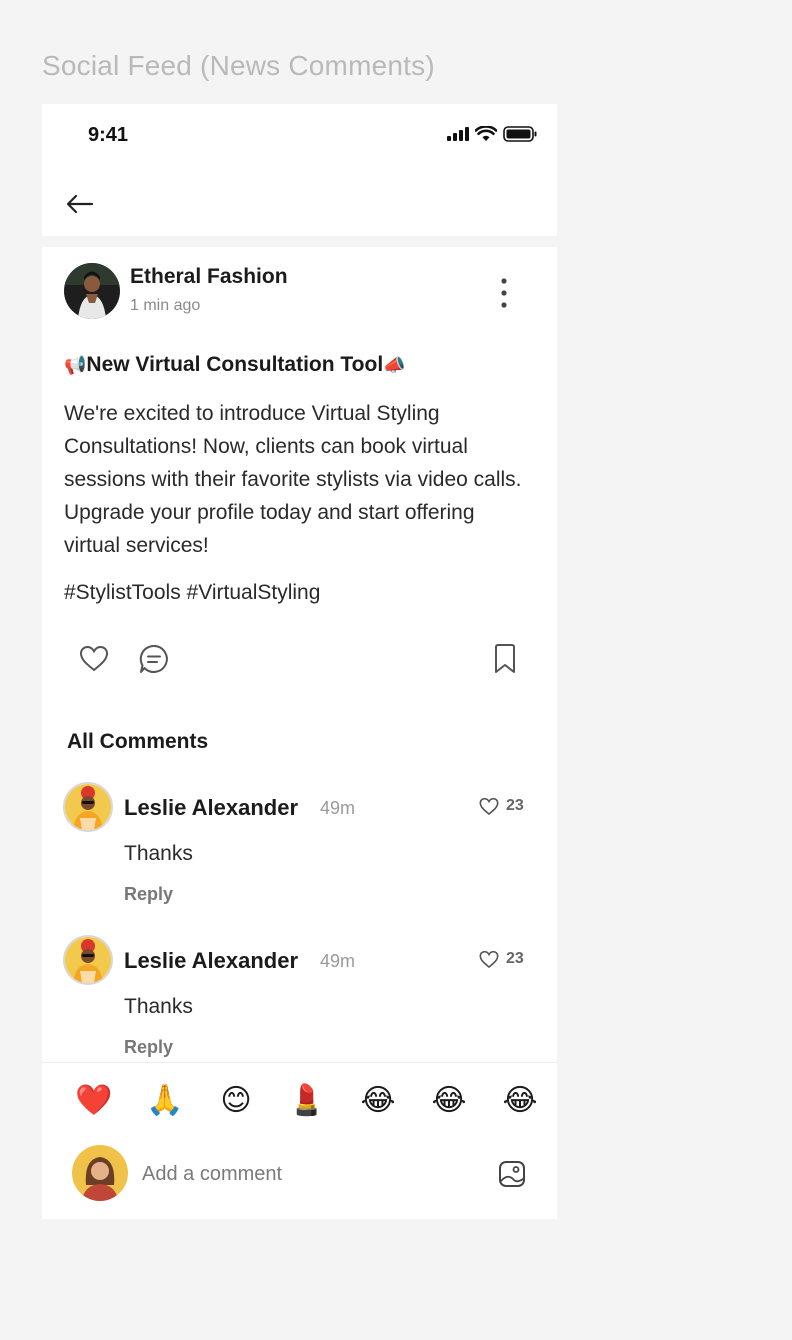 The height and width of the screenshot is (1340, 792). Describe the element at coordinates (100, 1173) in the screenshot. I see `current-user-avatar` at that location.